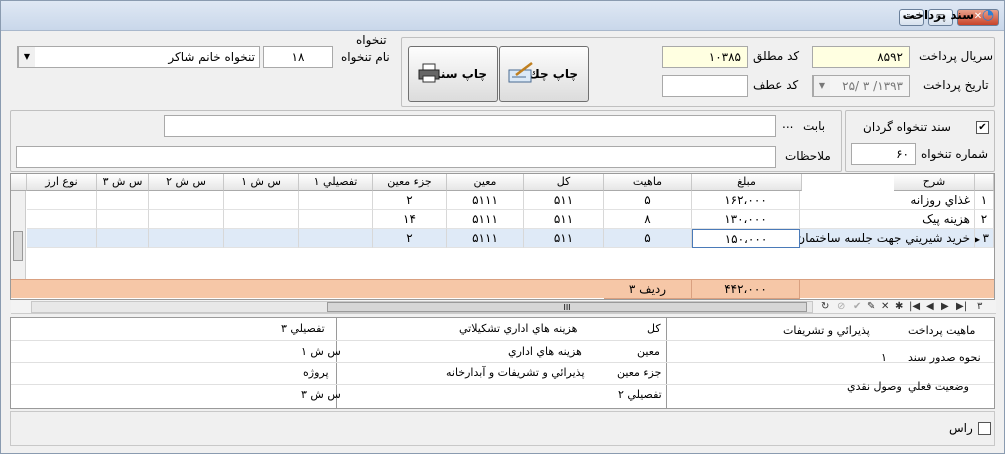 This screenshot has height=454, width=1005. What do you see at coordinates (705, 57) in the screenshot?
I see `abs-code-field: ۱۰۳۸۵` at bounding box center [705, 57].